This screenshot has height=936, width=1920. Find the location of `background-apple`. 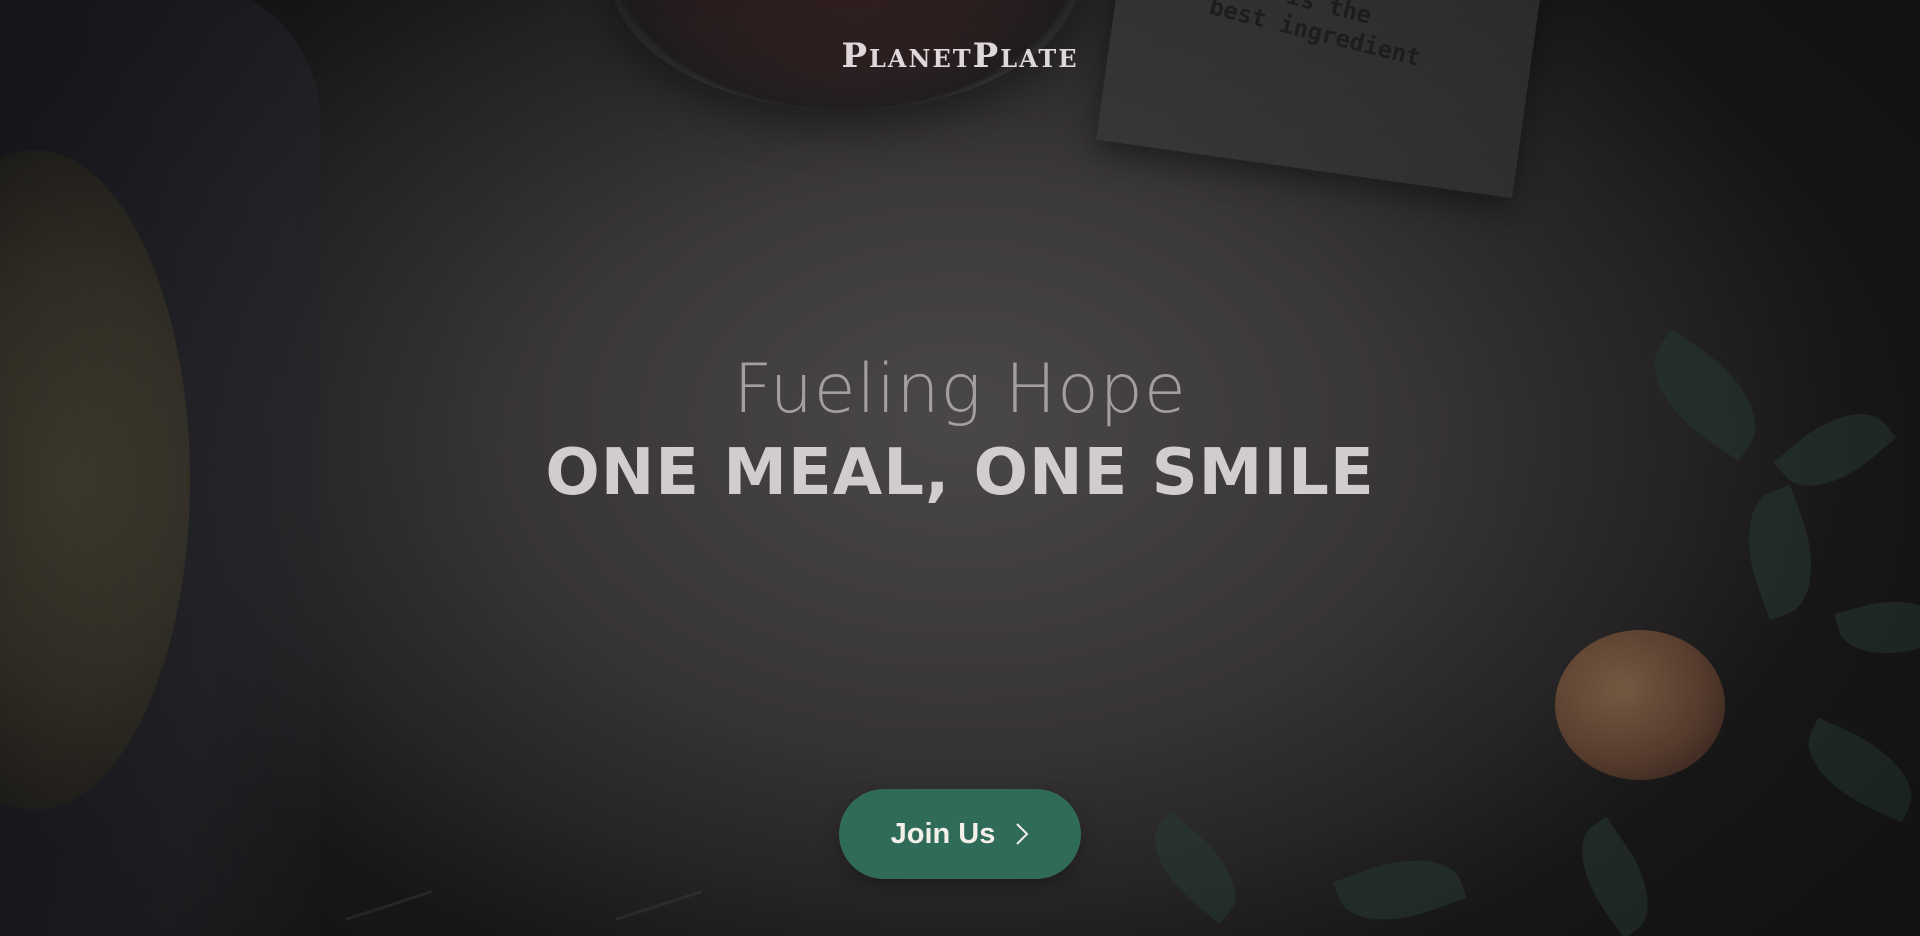

background-apple is located at coordinates (1640, 705).